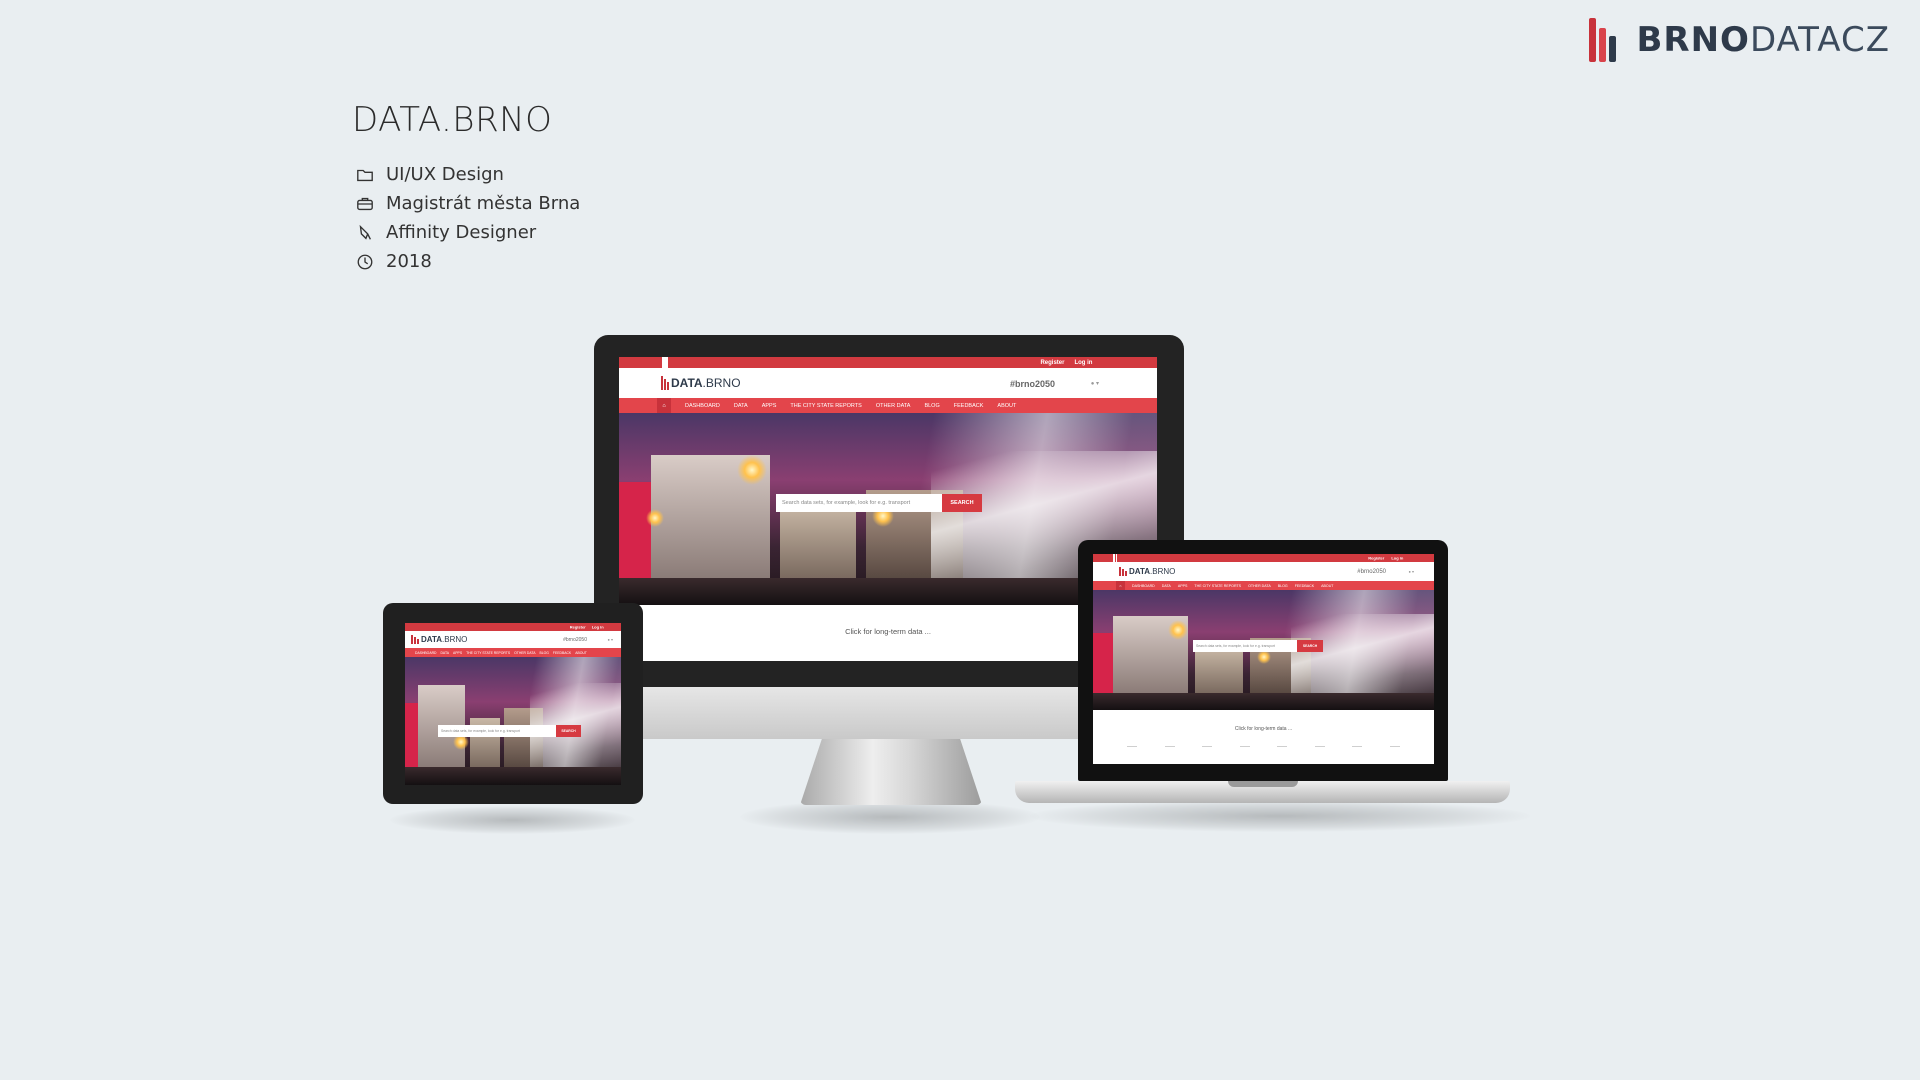 The image size is (1920, 1080). What do you see at coordinates (409, 261) in the screenshot?
I see `meta-label: 2018` at bounding box center [409, 261].